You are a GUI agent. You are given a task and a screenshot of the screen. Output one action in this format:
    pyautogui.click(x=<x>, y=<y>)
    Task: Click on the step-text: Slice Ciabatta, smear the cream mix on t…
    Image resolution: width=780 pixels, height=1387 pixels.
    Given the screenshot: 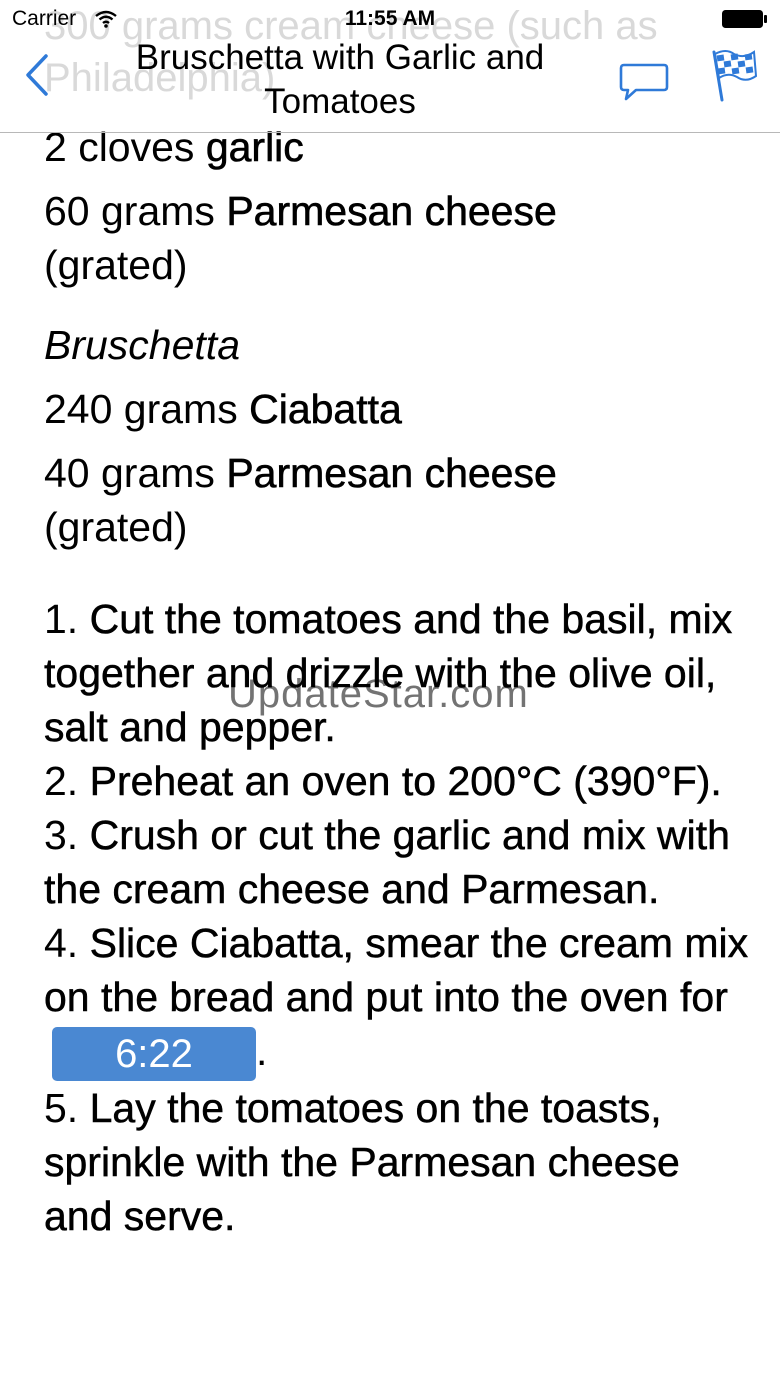 What is the action you would take?
    pyautogui.click(x=396, y=970)
    